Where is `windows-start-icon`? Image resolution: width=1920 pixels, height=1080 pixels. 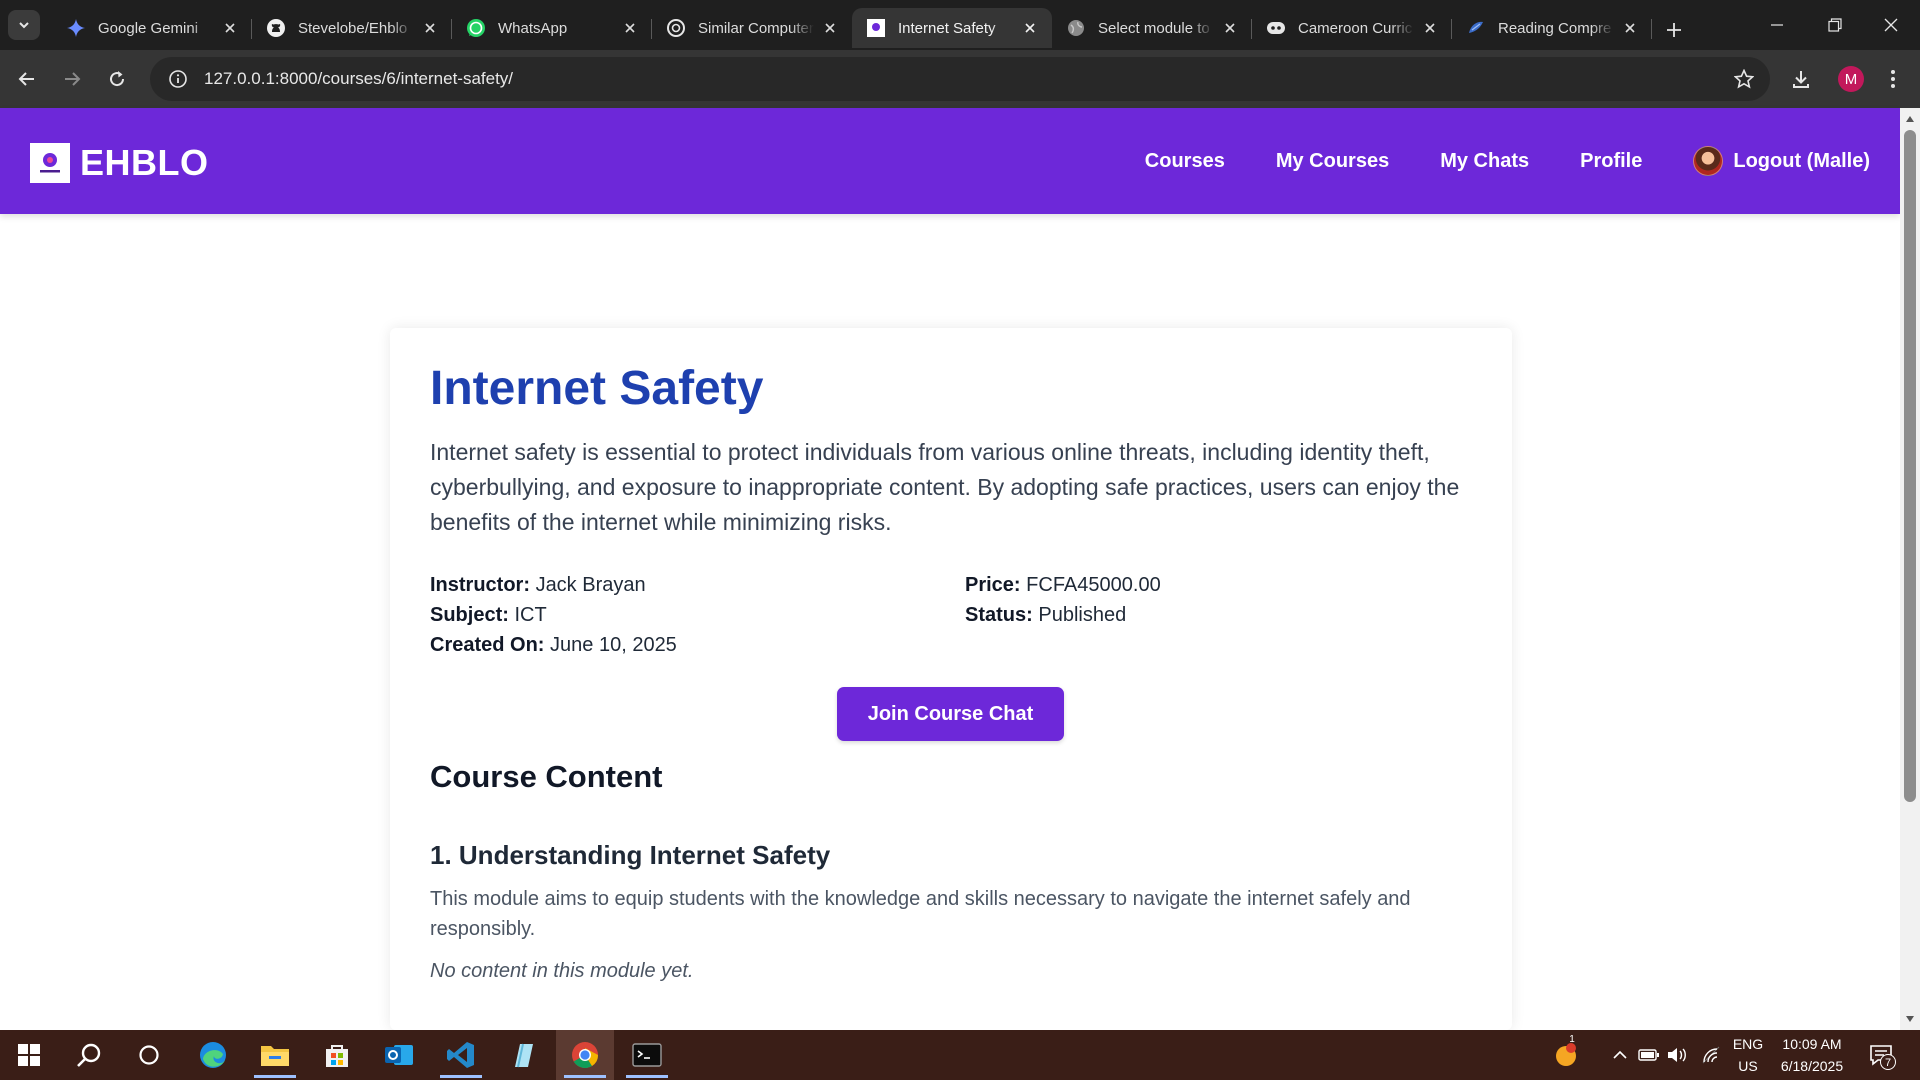
windows-start-icon is located at coordinates (29, 1055).